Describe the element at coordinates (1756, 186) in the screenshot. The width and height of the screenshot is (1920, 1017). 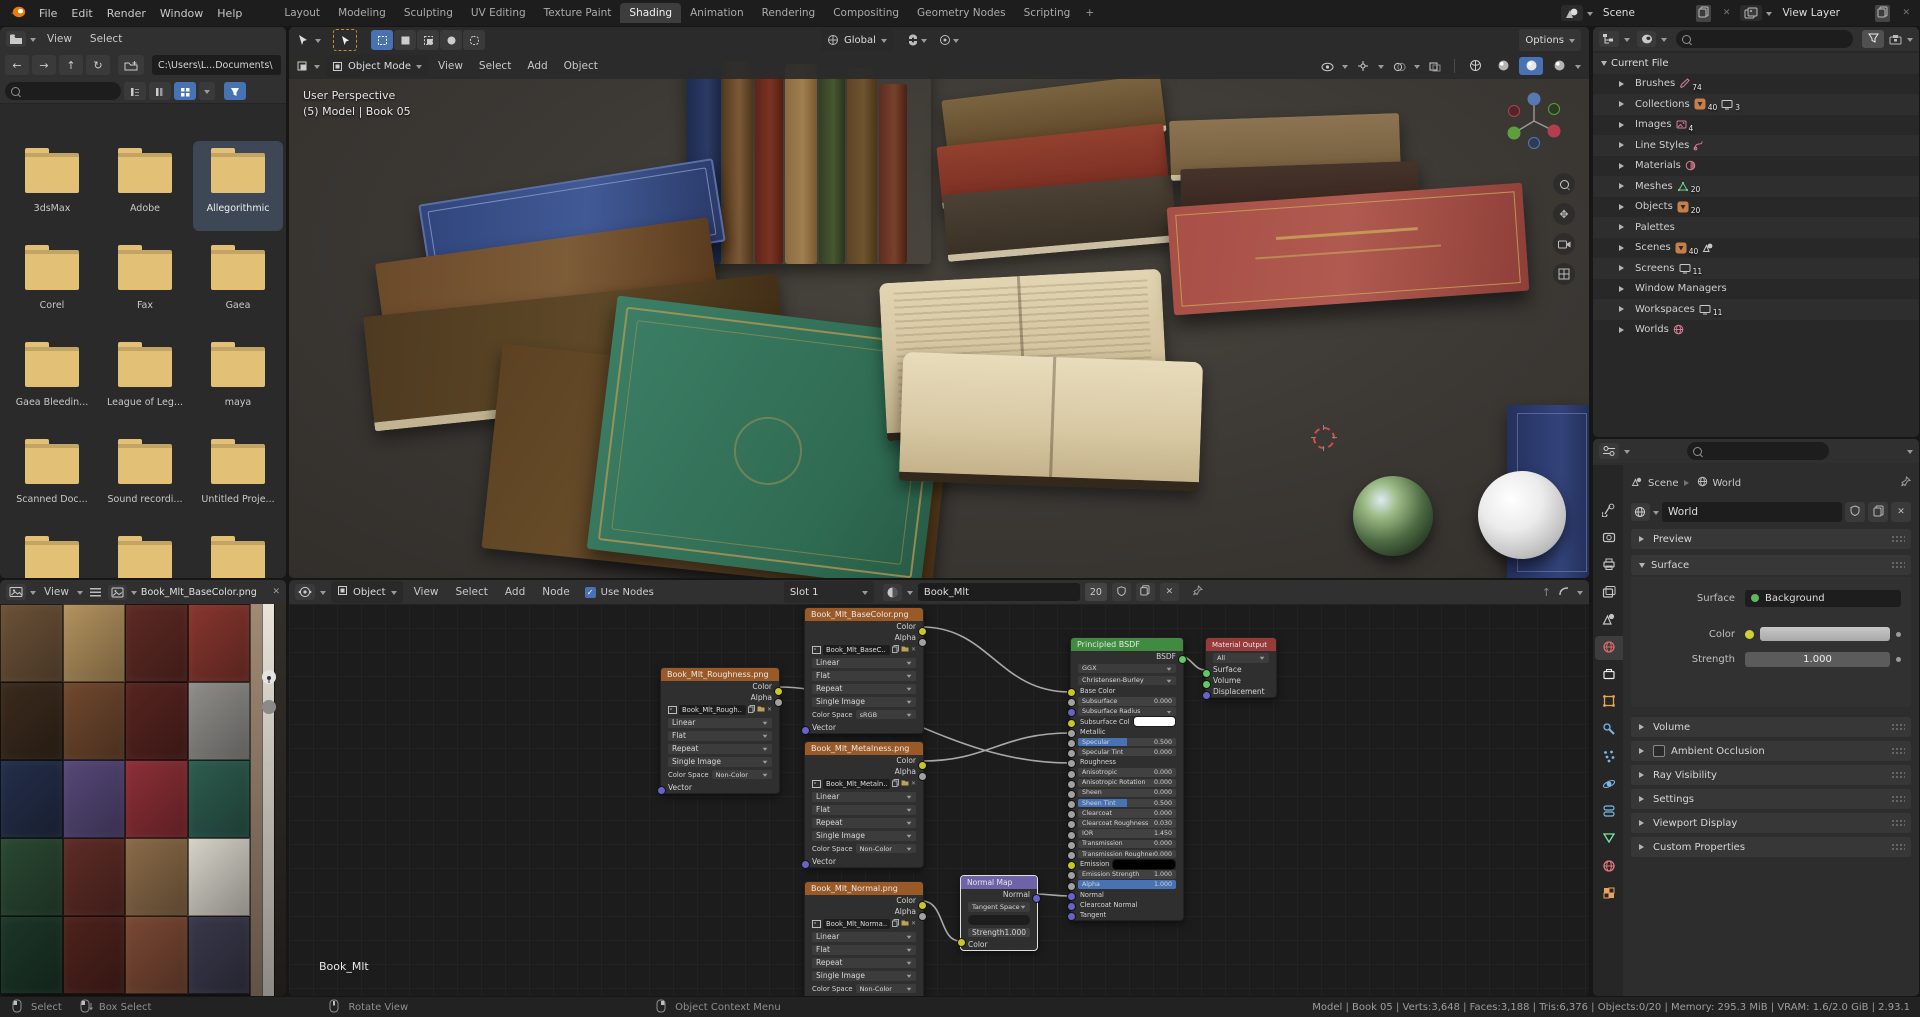
I see `outliner-item: Meshes 20` at that location.